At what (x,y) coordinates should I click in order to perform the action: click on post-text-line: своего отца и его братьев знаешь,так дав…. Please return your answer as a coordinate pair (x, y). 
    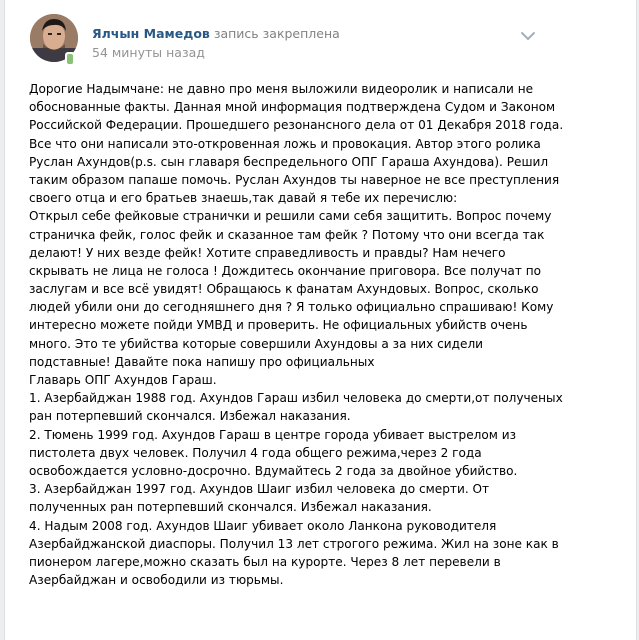
    Looking at the image, I should click on (243, 198).